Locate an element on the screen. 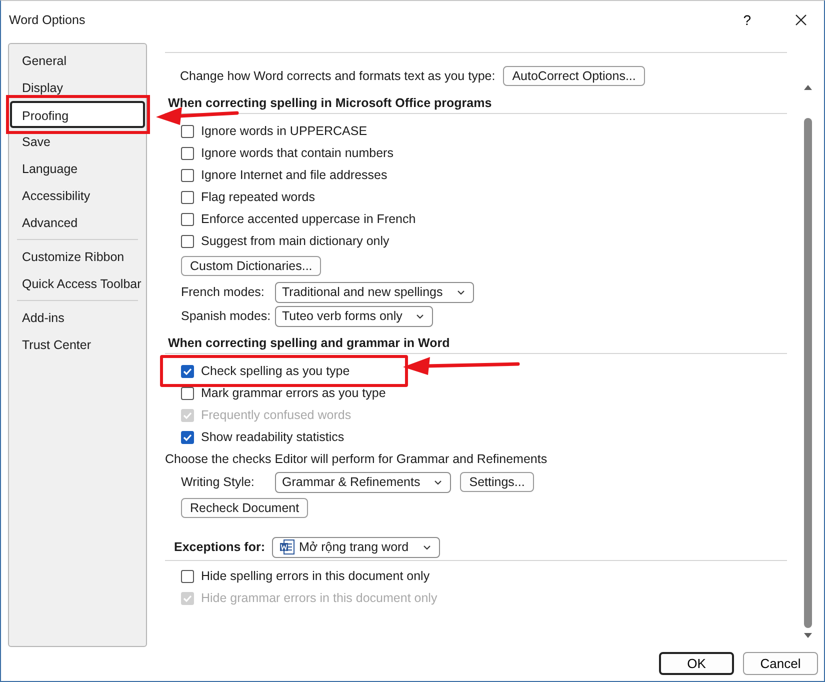 The width and height of the screenshot is (825, 682). dropdown: Tuteo verb forms only is located at coordinates (354, 316).